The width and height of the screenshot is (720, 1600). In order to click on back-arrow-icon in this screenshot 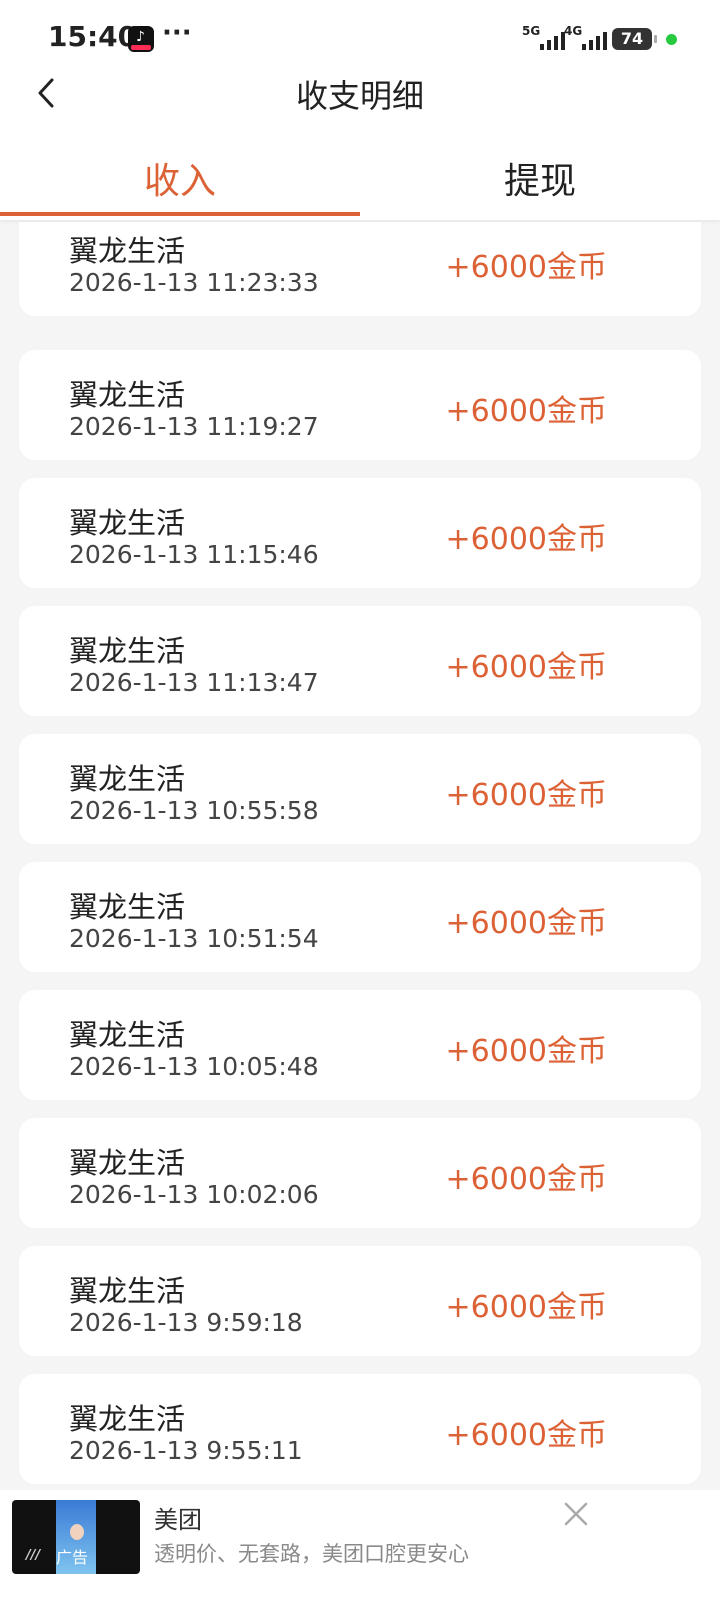, I will do `click(54, 96)`.